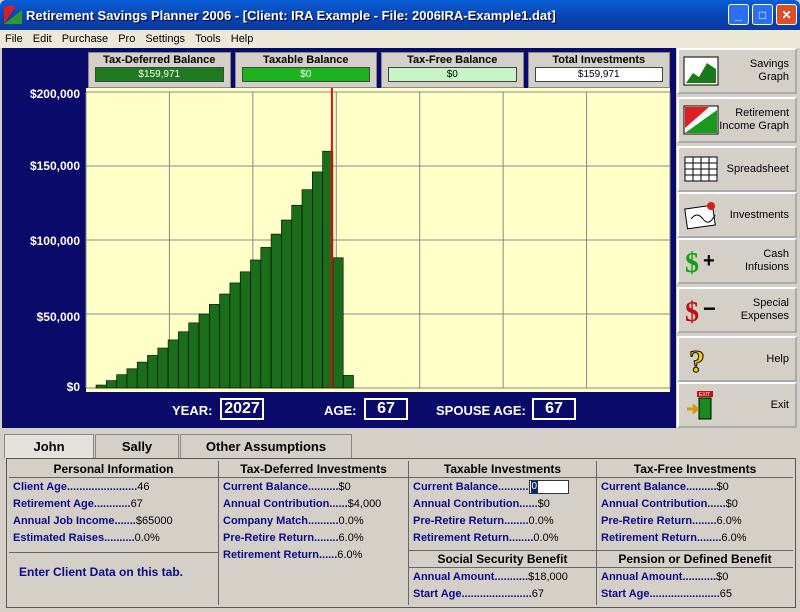  I want to click on tab-strip: John Sally Other Assumptions, so click(178, 446).